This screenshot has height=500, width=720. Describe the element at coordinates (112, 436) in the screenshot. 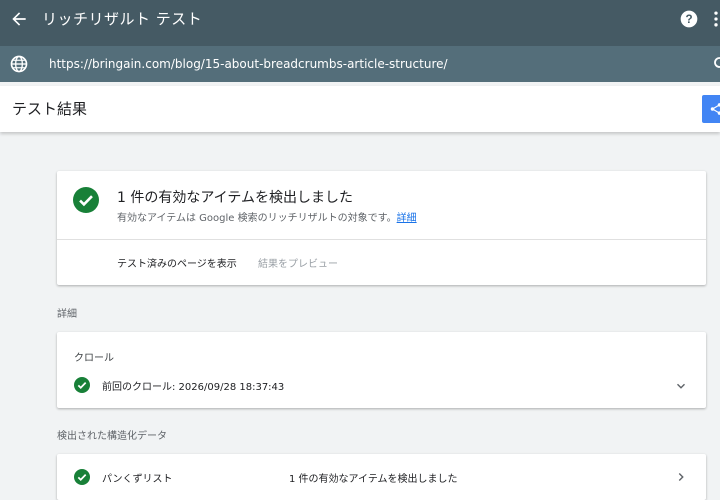

I see `structured-data-section-label: 検出された構造化データ` at that location.